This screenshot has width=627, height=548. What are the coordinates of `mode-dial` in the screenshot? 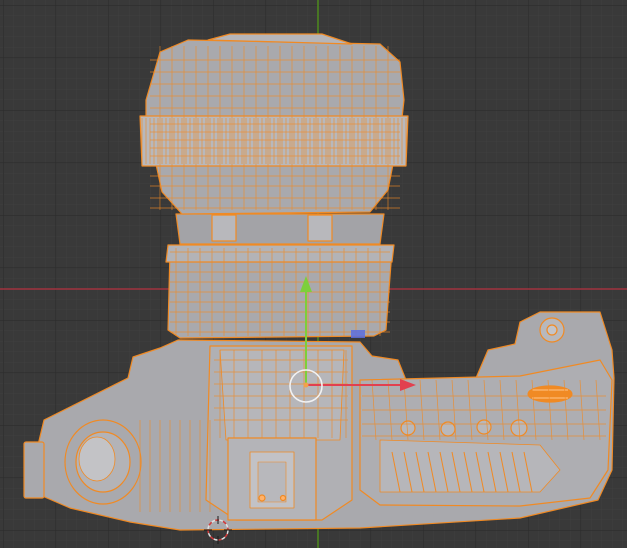 It's located at (103, 462).